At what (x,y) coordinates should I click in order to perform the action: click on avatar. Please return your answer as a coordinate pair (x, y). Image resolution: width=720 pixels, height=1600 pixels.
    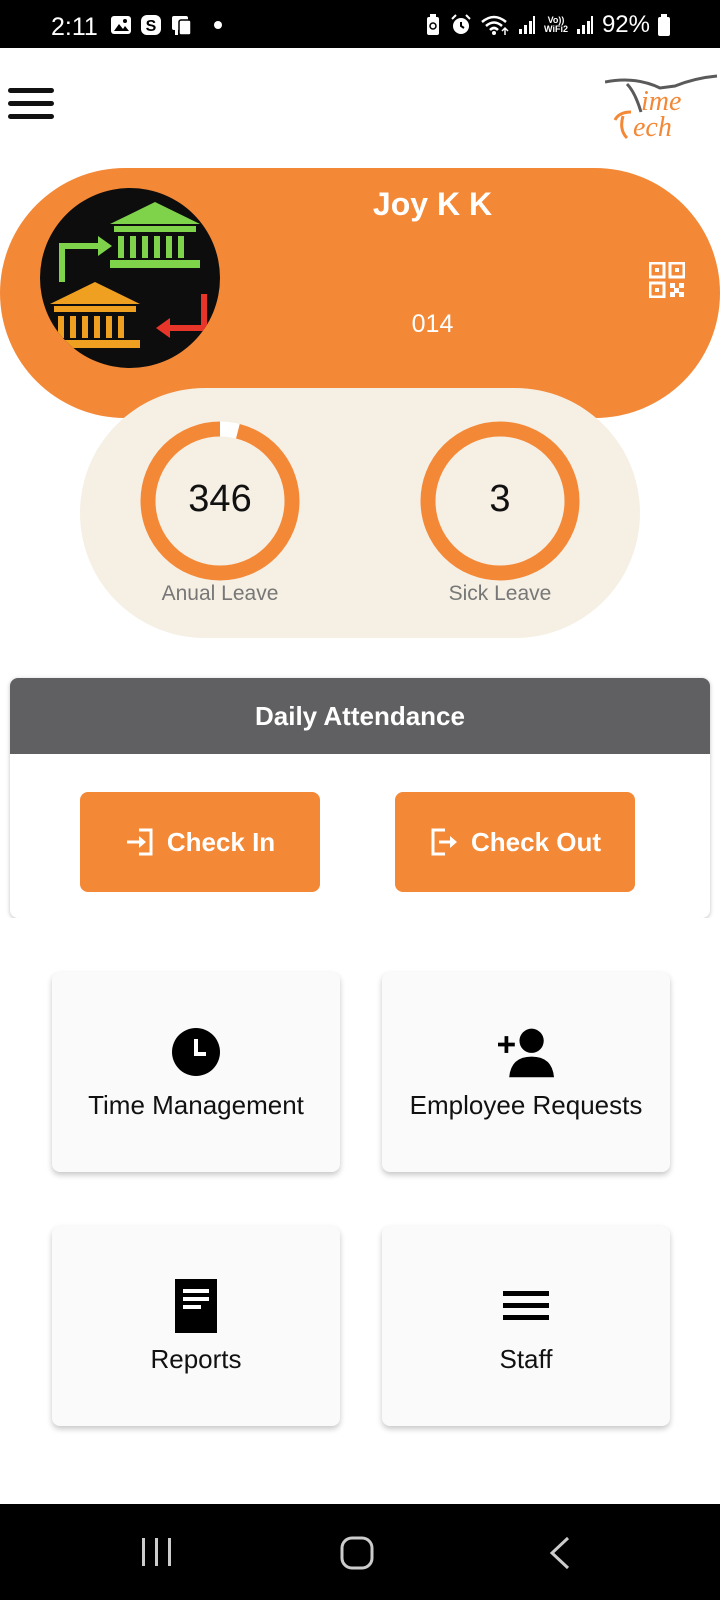
    Looking at the image, I should click on (130, 278).